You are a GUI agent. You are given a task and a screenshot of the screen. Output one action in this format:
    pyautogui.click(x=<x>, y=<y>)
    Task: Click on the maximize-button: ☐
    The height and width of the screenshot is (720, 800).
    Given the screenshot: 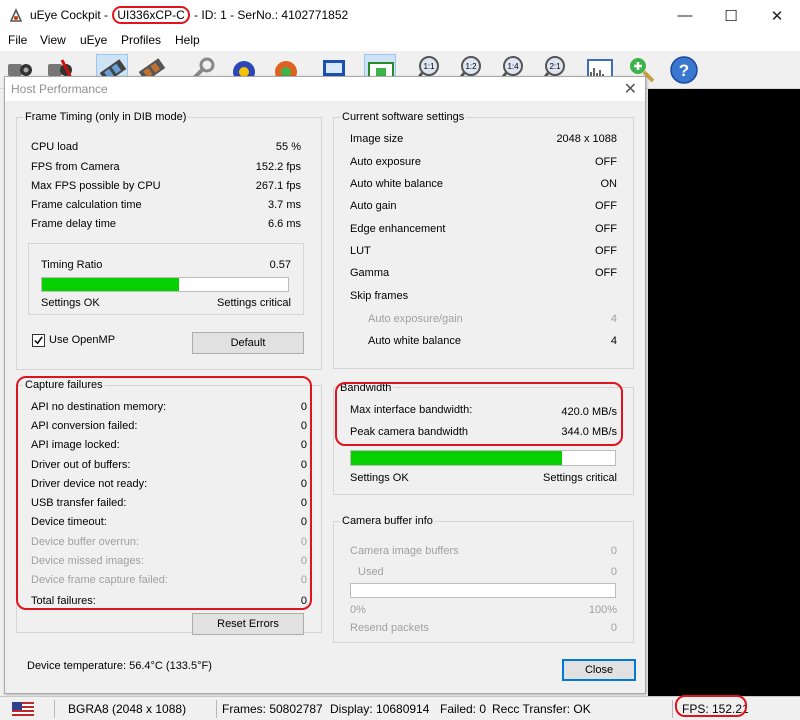 What is the action you would take?
    pyautogui.click(x=731, y=15)
    